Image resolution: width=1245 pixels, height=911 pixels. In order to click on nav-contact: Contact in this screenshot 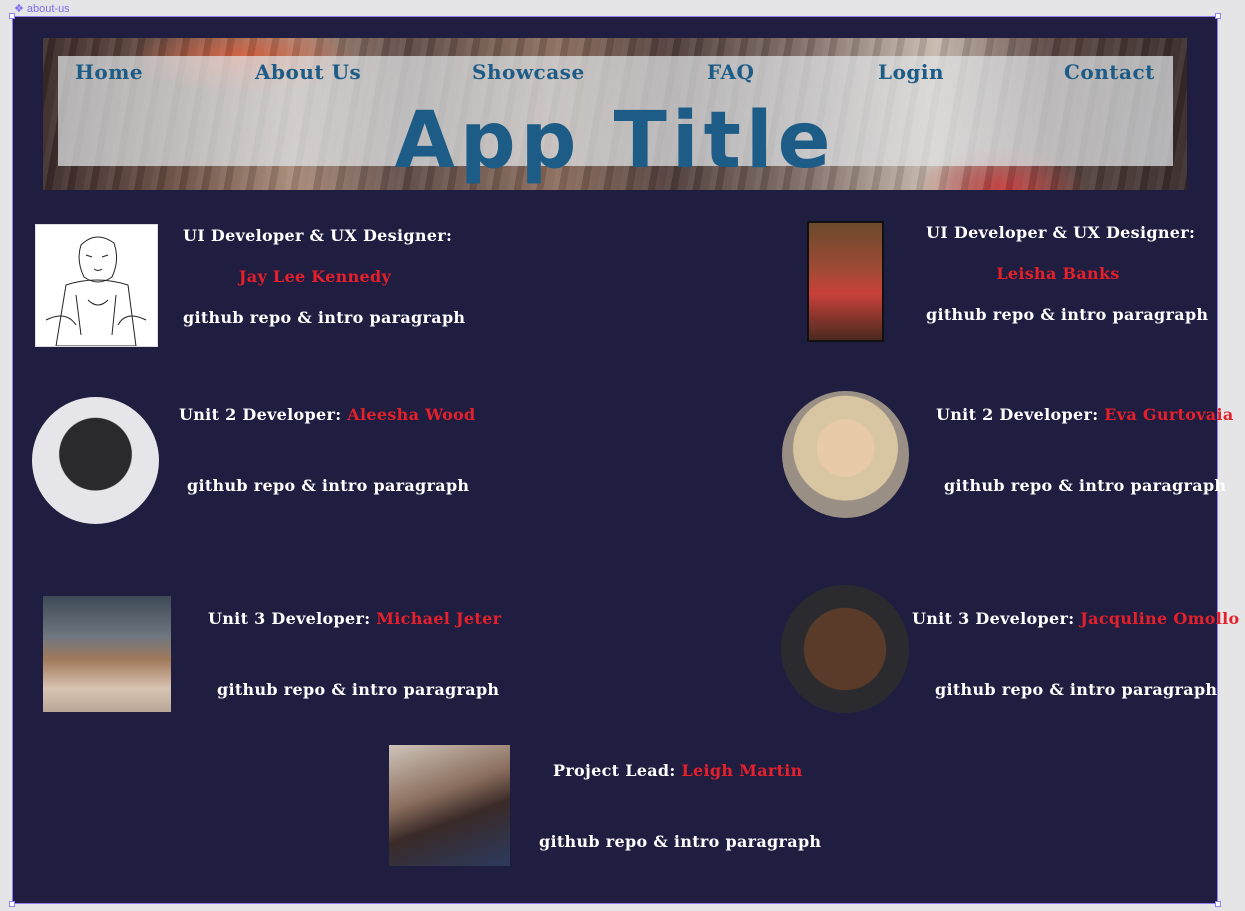, I will do `click(1109, 72)`.